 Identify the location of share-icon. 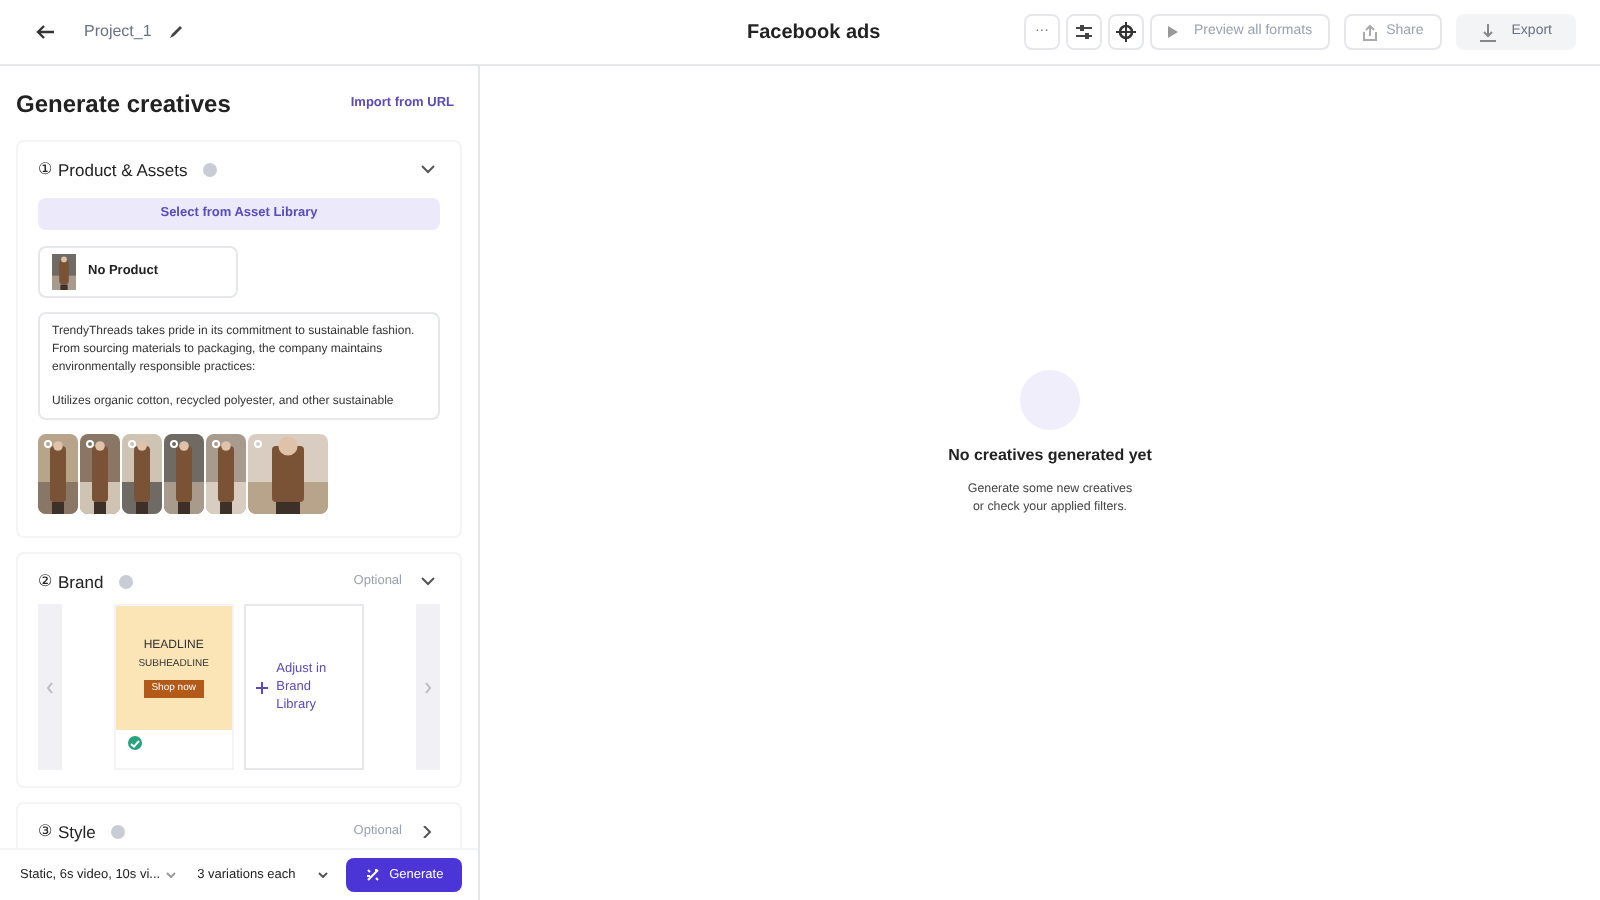
(1370, 32).